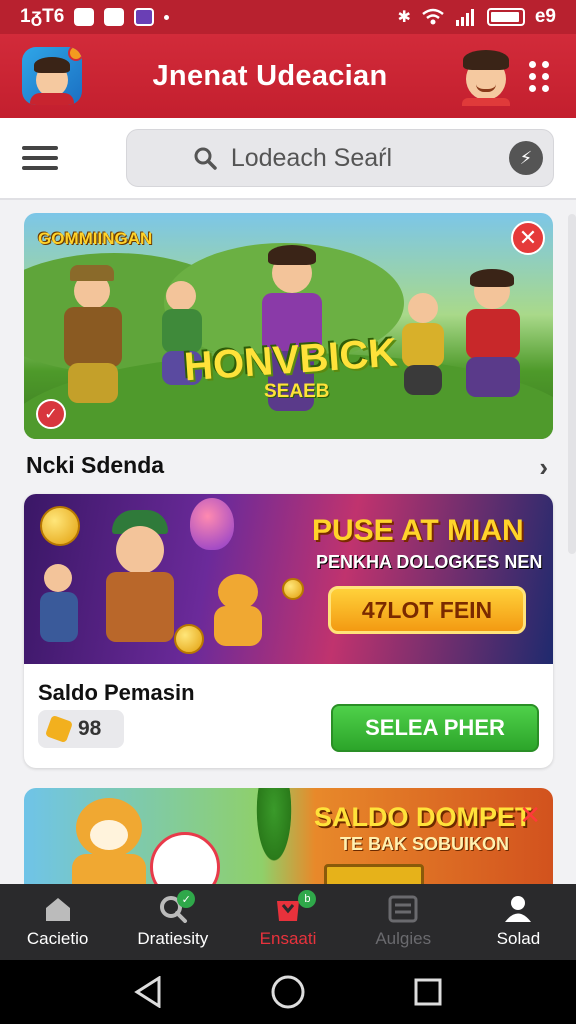 This screenshot has height=1024, width=576. What do you see at coordinates (42, 16) in the screenshot?
I see `status-time: 1ᵹT6` at bounding box center [42, 16].